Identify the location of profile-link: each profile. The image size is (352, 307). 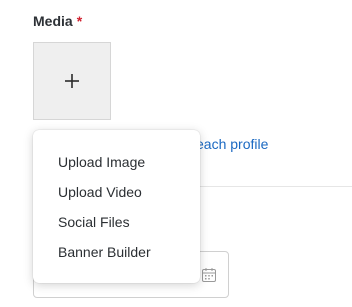
(232, 144).